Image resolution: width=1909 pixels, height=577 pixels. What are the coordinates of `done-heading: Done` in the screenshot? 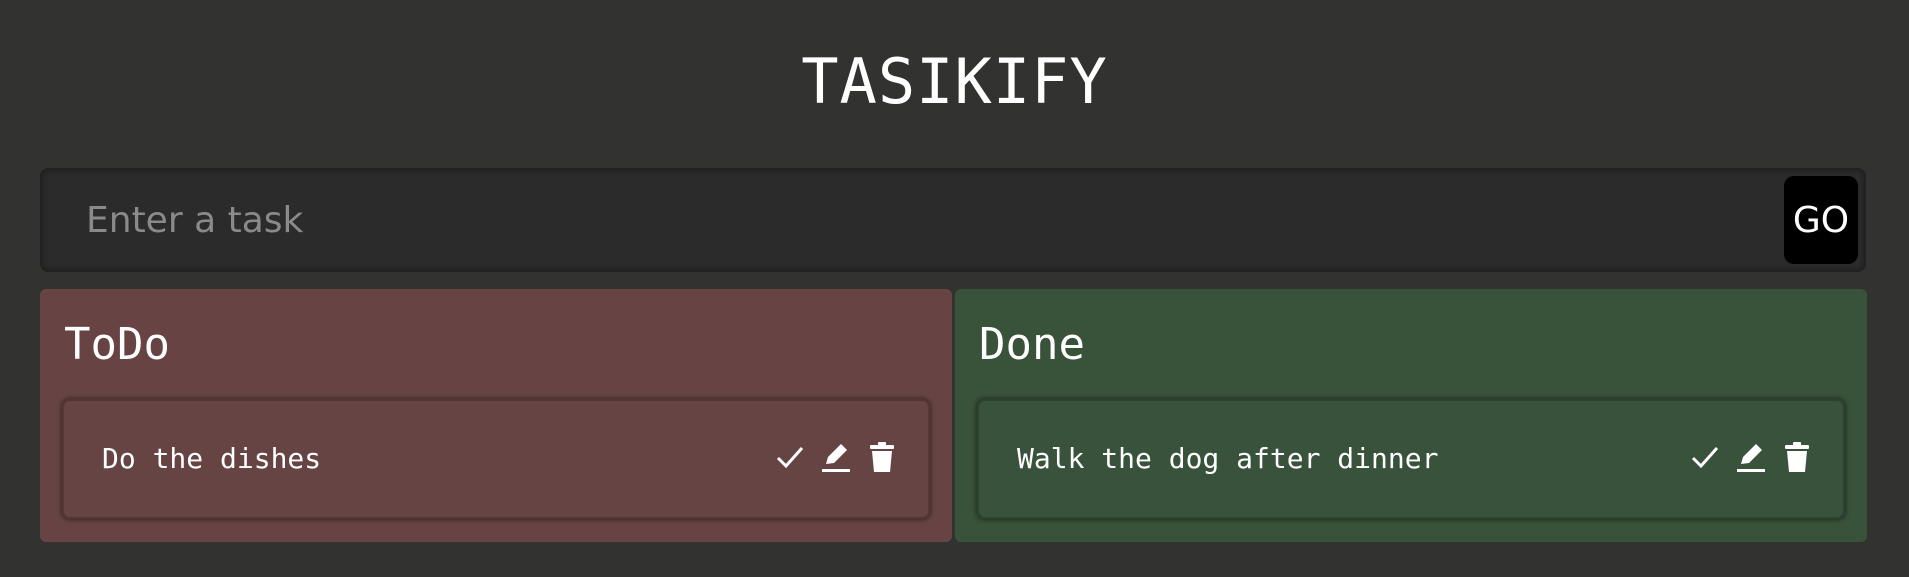 It's located at (1032, 344).